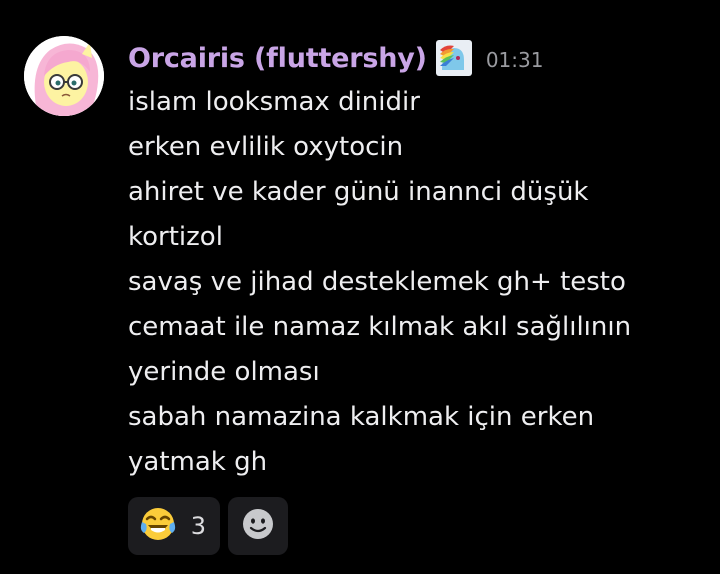  Describe the element at coordinates (453, 58) in the screenshot. I see `rainbow-dash-role-icon` at that location.